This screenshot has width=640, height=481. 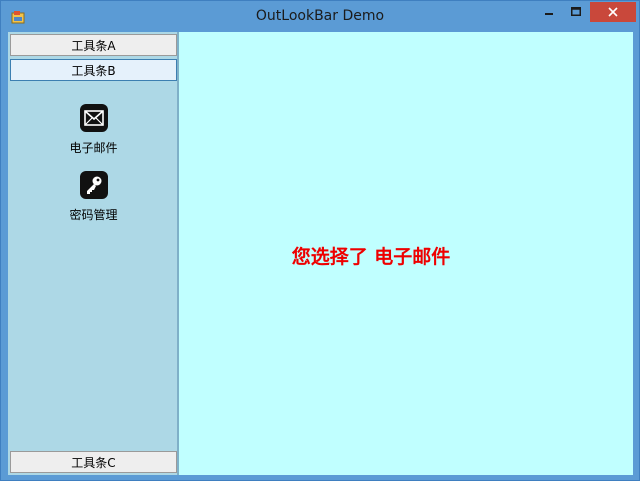 I want to click on close-icon, so click(x=613, y=12).